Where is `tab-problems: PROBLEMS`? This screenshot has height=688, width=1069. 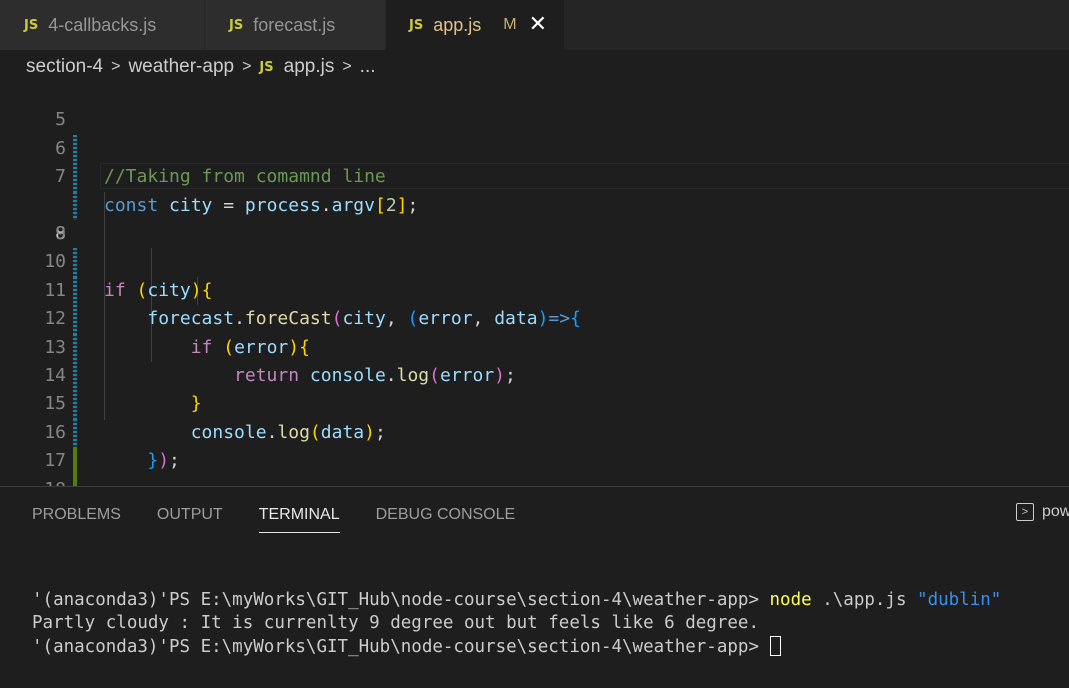 tab-problems: PROBLEMS is located at coordinates (76, 513).